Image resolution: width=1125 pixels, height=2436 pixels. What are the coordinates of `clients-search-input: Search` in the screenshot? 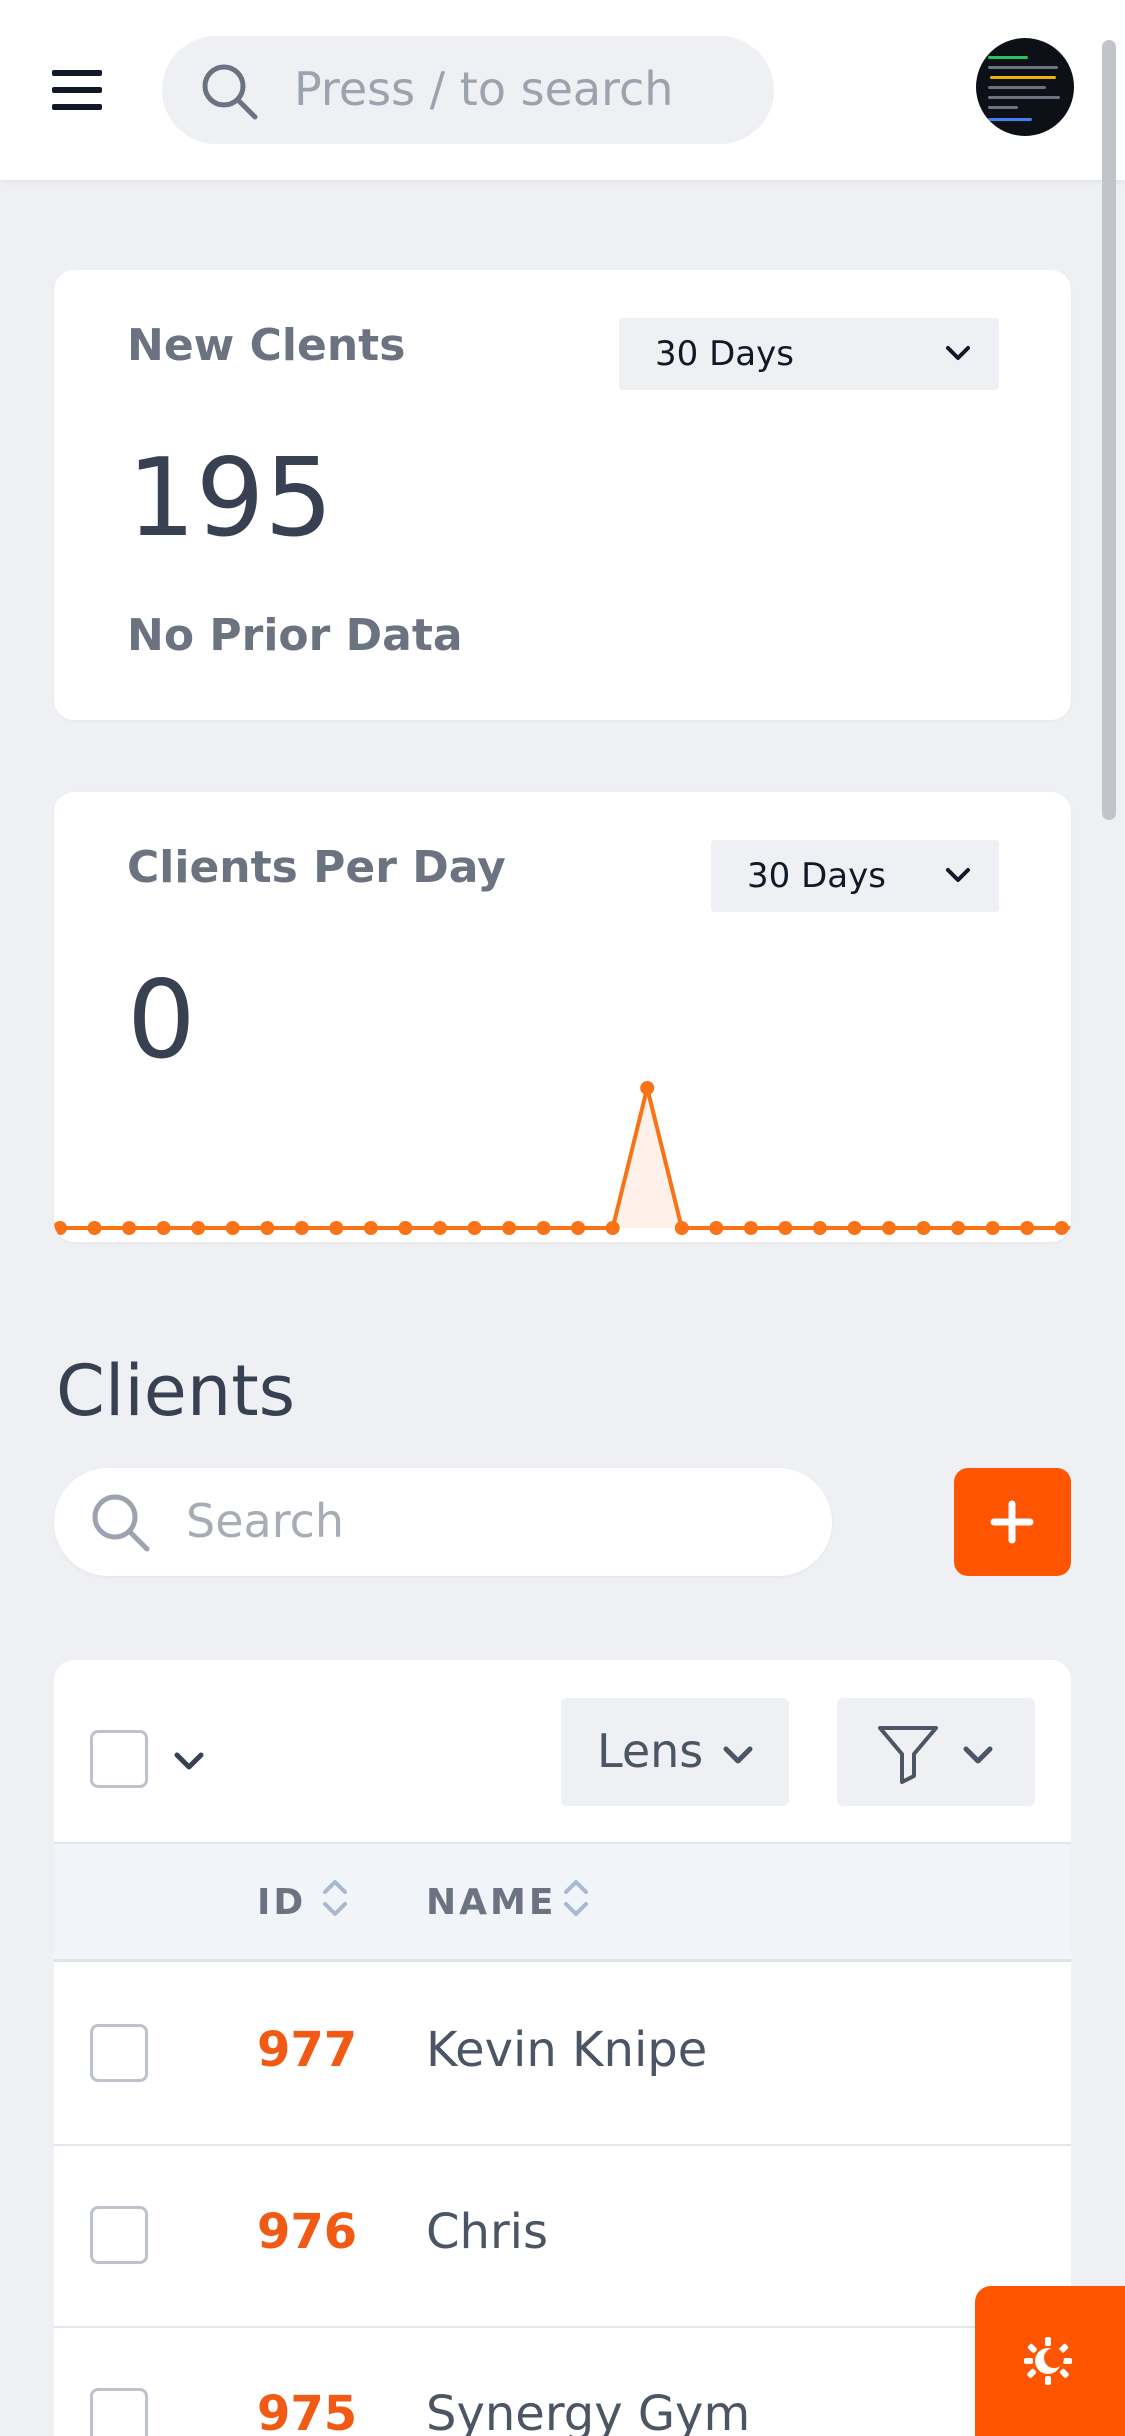 It's located at (443, 1522).